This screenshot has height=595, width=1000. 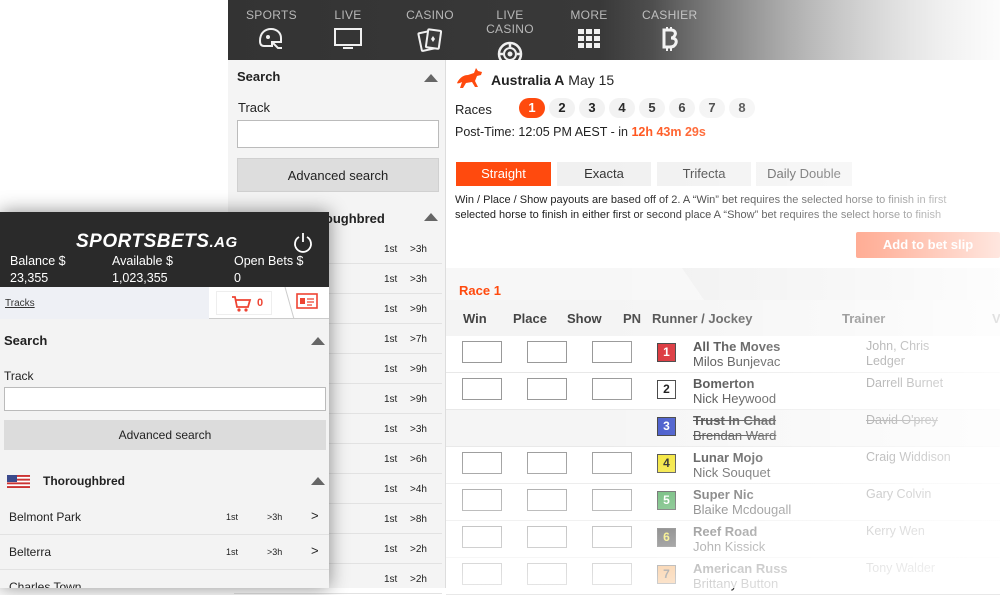 What do you see at coordinates (348, 30) in the screenshot?
I see `nav-live: LIVE` at bounding box center [348, 30].